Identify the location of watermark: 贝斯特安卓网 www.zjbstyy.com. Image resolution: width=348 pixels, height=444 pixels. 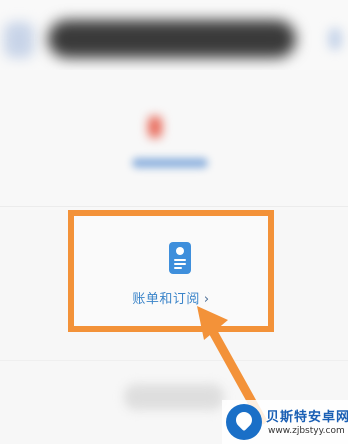
(285, 422).